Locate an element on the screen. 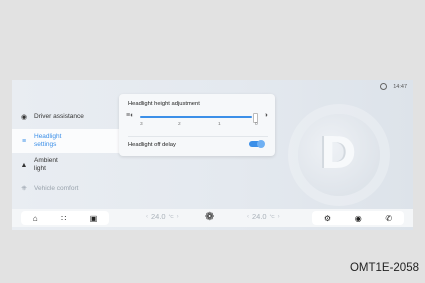 Image resolution: width=425 pixels, height=283 pixels. sidebar-item-vehicle-comfort: ⎈ Vehicle comfort is located at coordinates (69, 189).